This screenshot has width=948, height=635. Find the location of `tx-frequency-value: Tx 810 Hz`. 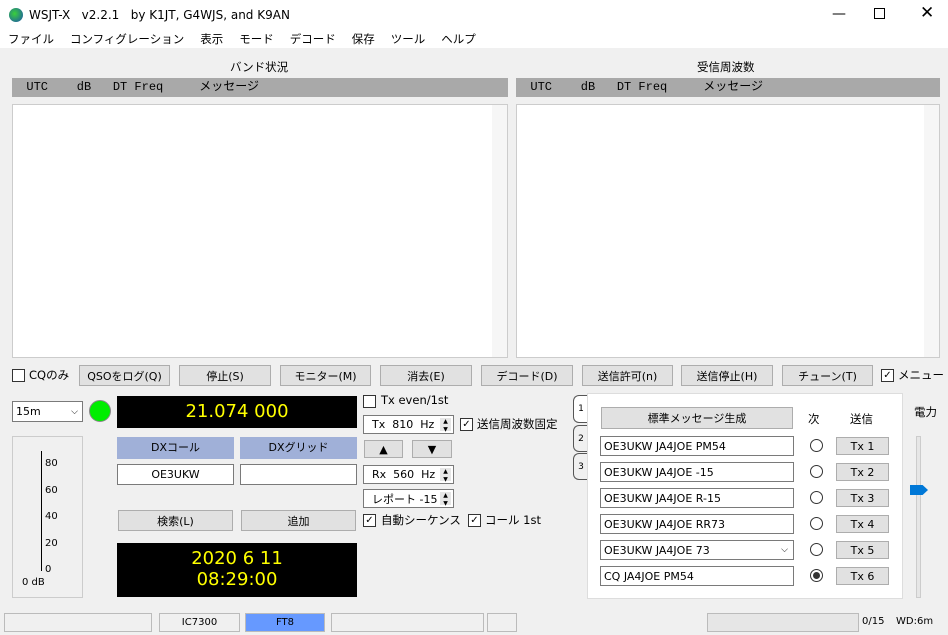

tx-frequency-value: Tx 810 Hz is located at coordinates (403, 424).